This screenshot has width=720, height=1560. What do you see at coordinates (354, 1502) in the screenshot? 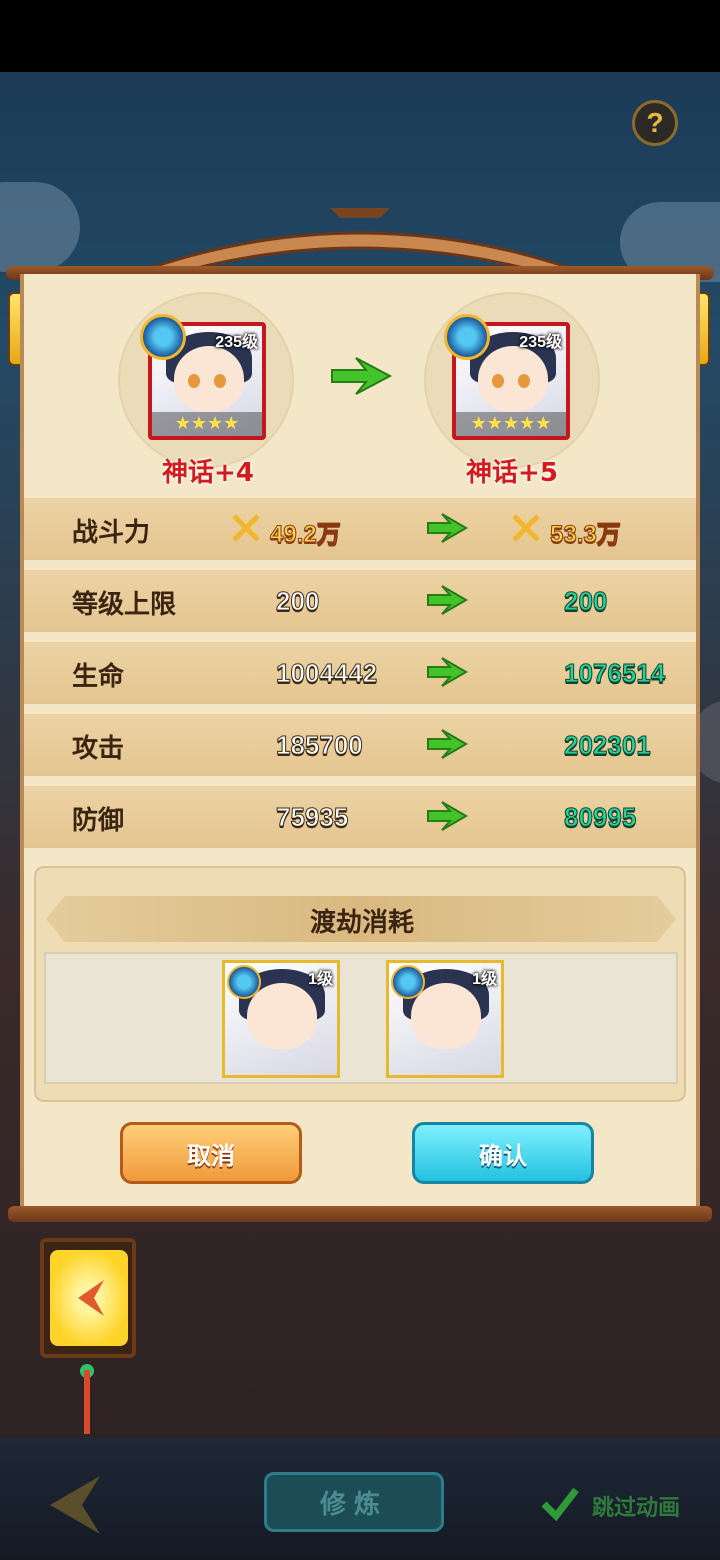
I see `practice-button: 修炼` at bounding box center [354, 1502].